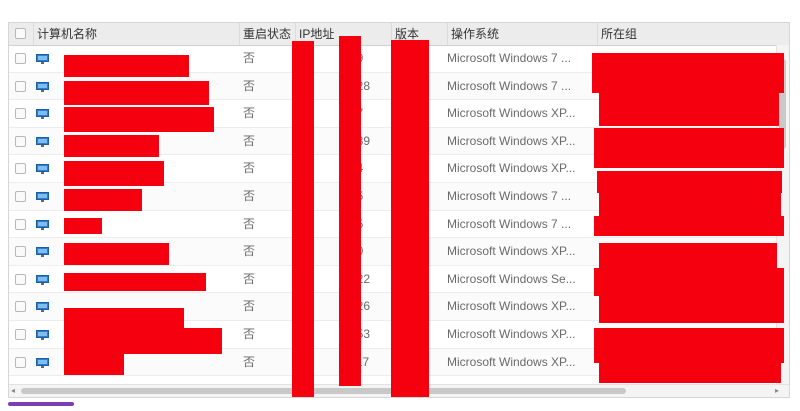 Image resolution: width=800 pixels, height=411 pixels. I want to click on select-all-checkbox, so click(20, 33).